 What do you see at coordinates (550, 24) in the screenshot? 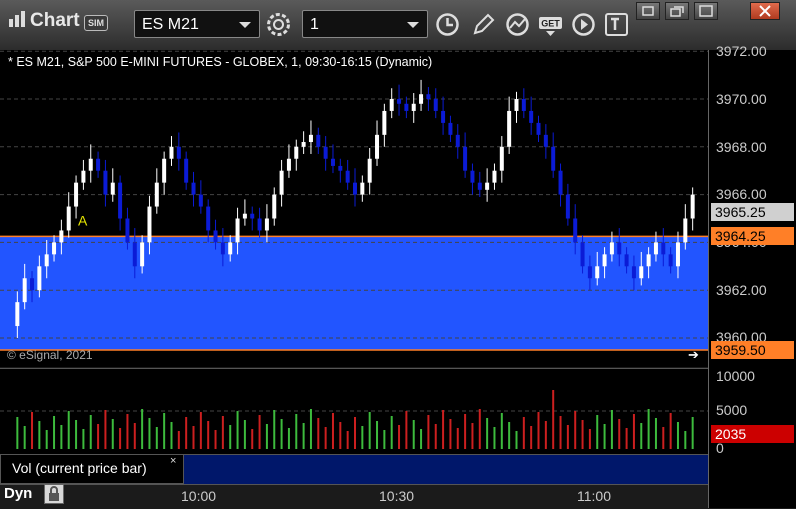
I see `get-data-icon: GET` at bounding box center [550, 24].